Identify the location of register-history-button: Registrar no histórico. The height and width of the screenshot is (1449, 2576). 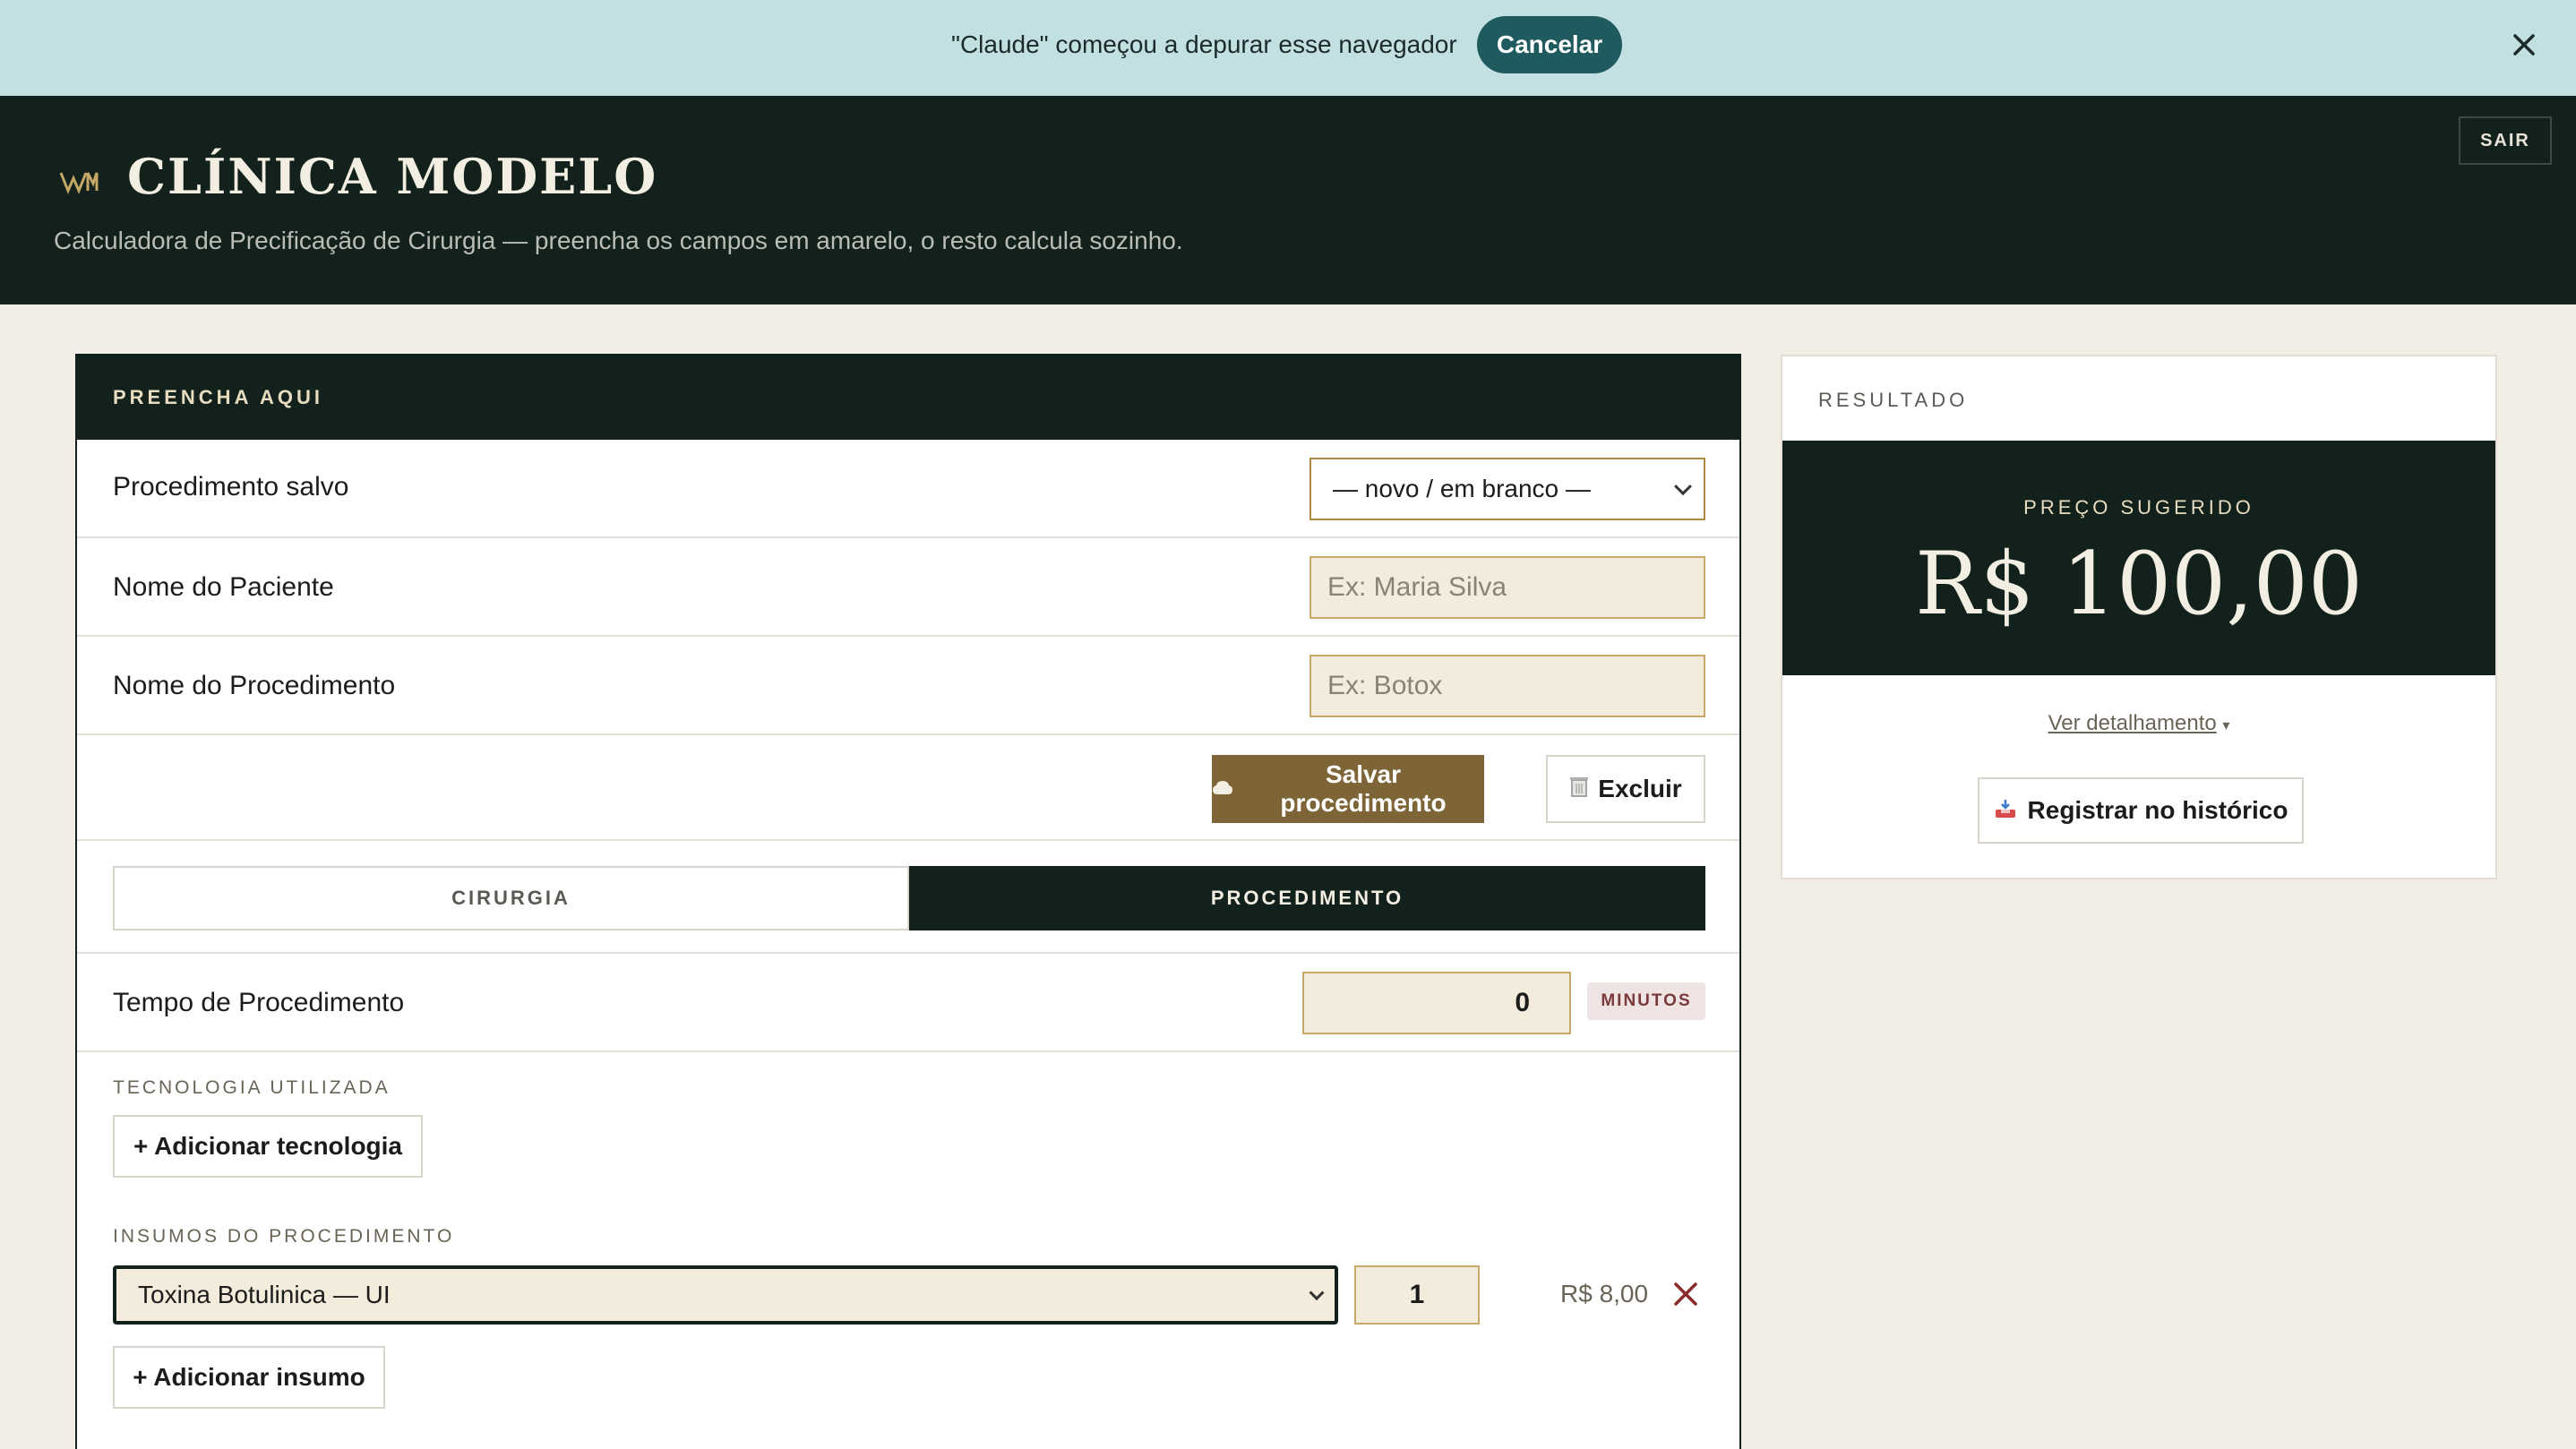
(2141, 811).